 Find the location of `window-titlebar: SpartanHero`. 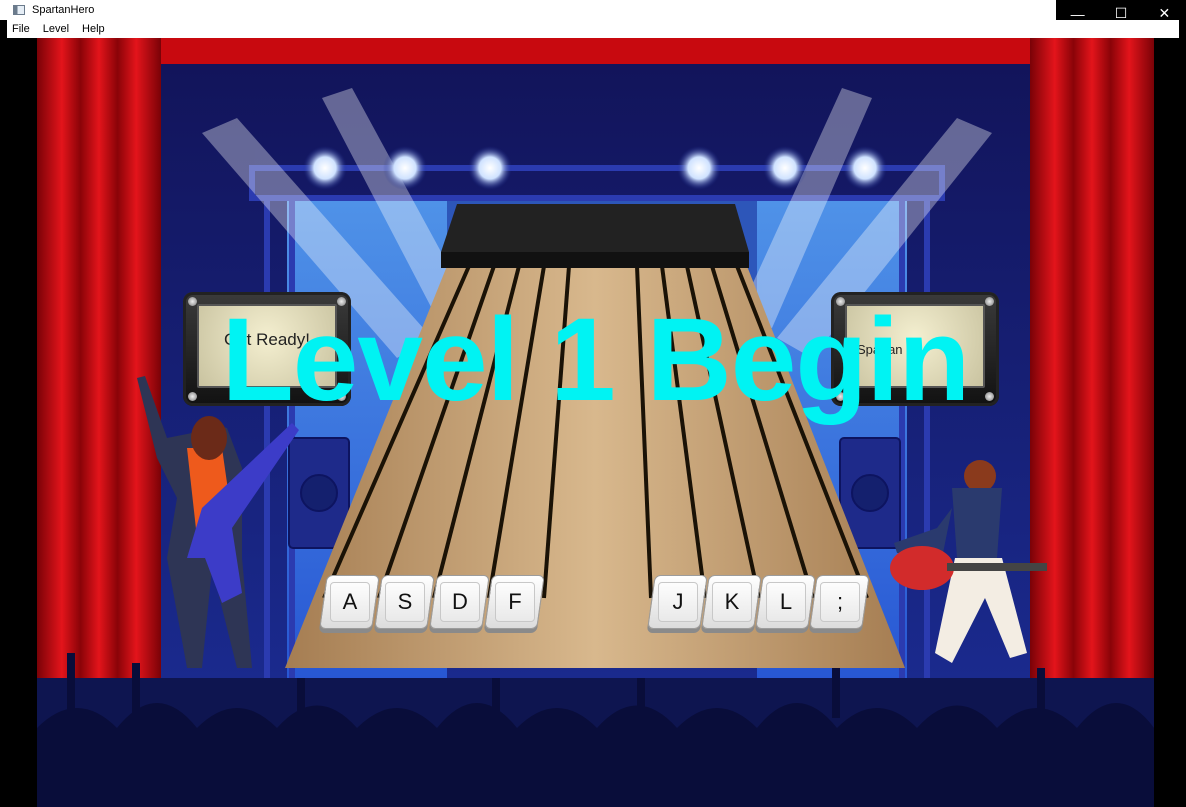

window-titlebar: SpartanHero is located at coordinates (593, 10).